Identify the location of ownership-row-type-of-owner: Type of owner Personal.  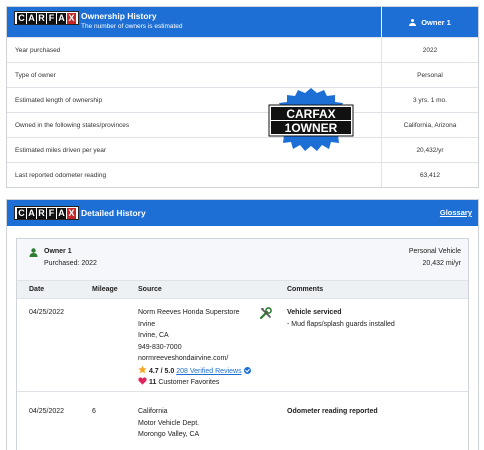
(242, 74).